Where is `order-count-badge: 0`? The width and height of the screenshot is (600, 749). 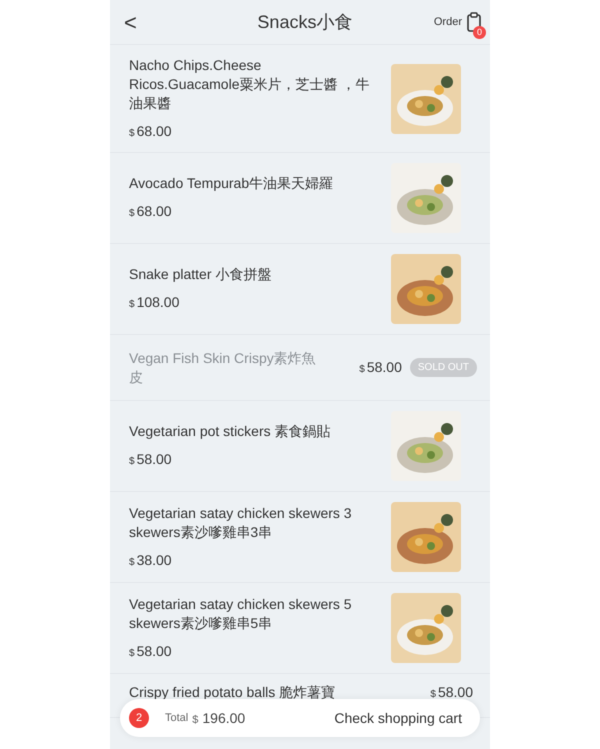 order-count-badge: 0 is located at coordinates (479, 32).